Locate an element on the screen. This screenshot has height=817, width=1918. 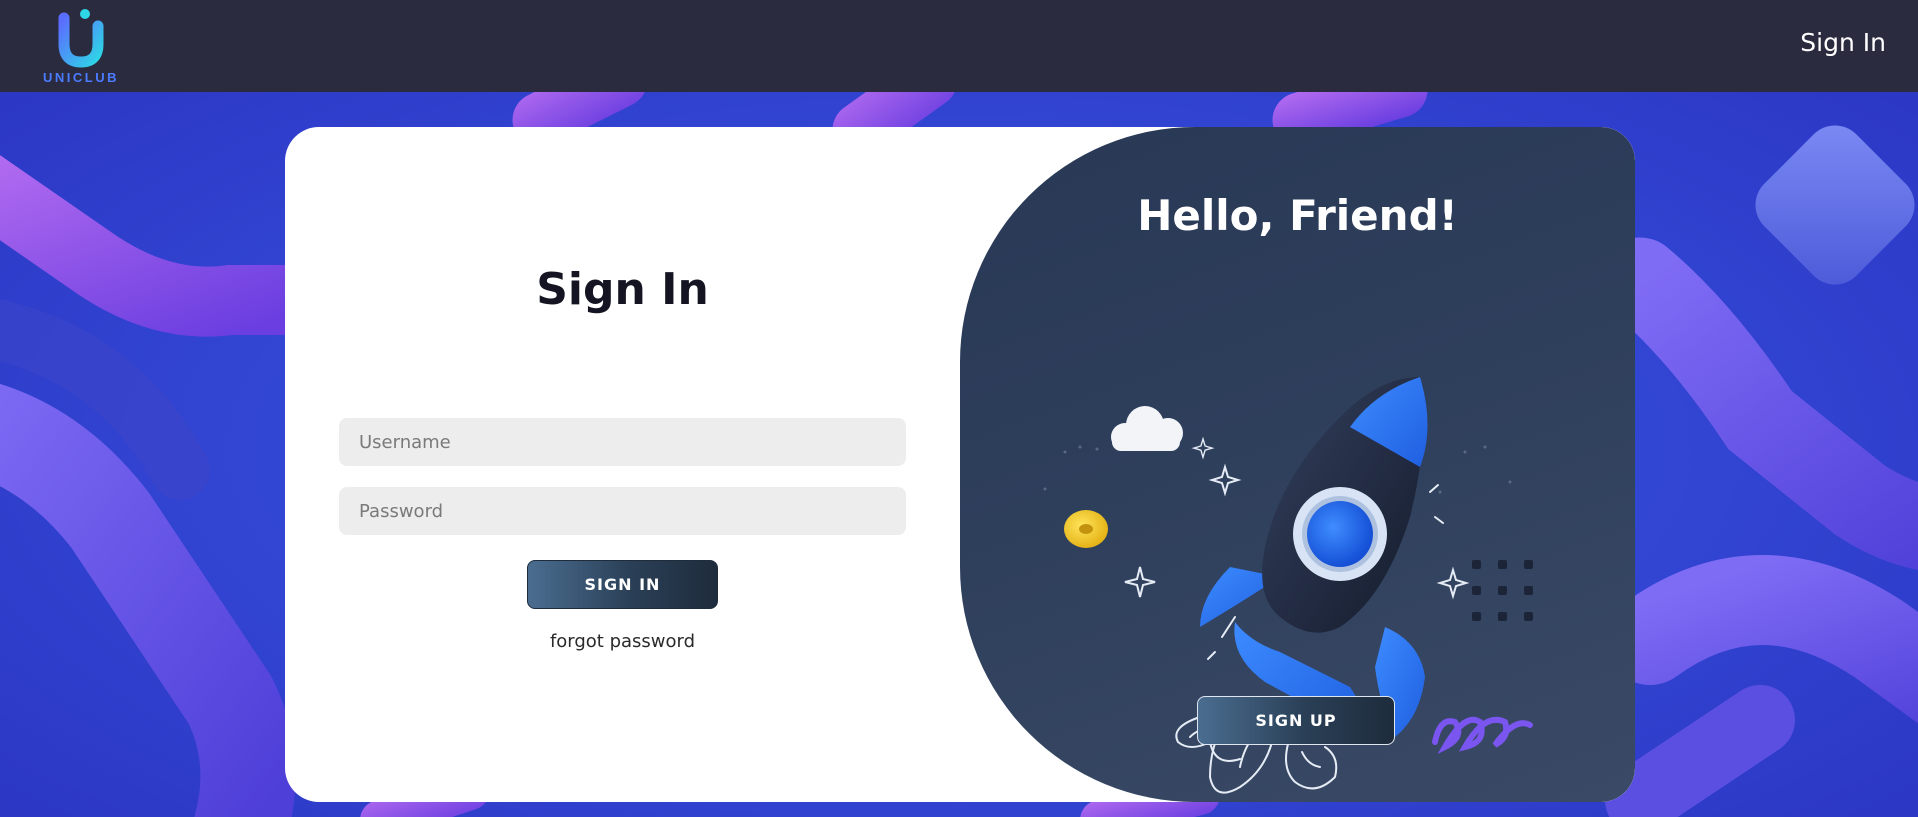
username-input is located at coordinates (622, 442).